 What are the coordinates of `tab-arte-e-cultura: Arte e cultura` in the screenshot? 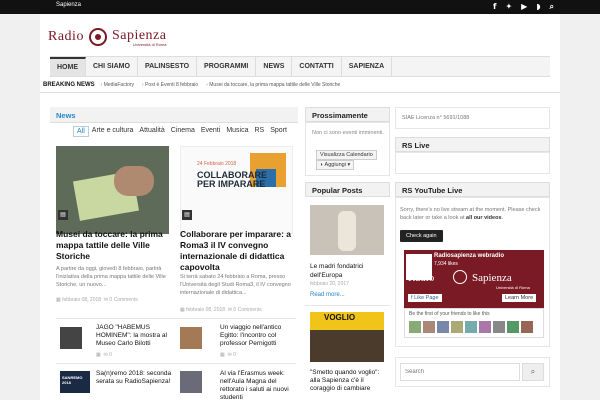 It's located at (113, 131).